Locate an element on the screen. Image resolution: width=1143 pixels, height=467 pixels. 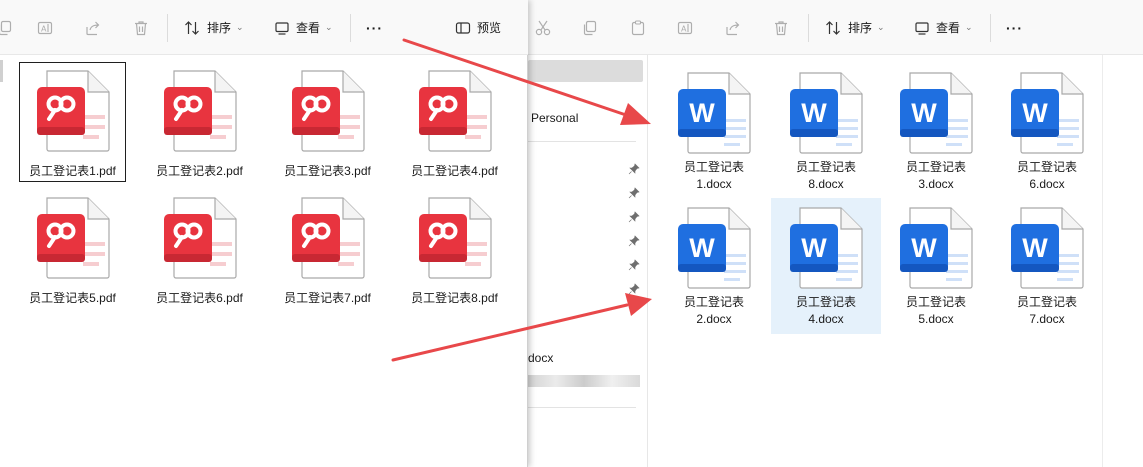
cut-button is located at coordinates (543, 27).